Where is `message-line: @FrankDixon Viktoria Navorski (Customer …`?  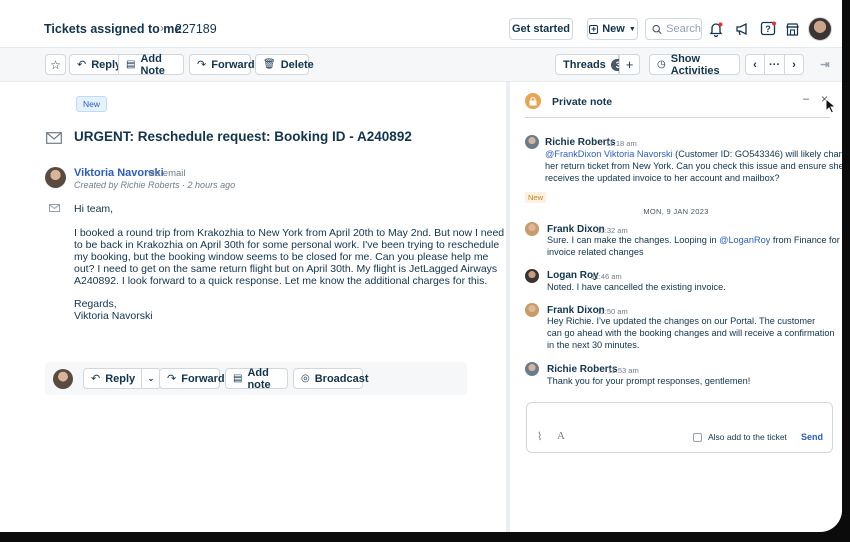 message-line: @FrankDixon Viktoria Navorski (Customer … is located at coordinates (693, 155).